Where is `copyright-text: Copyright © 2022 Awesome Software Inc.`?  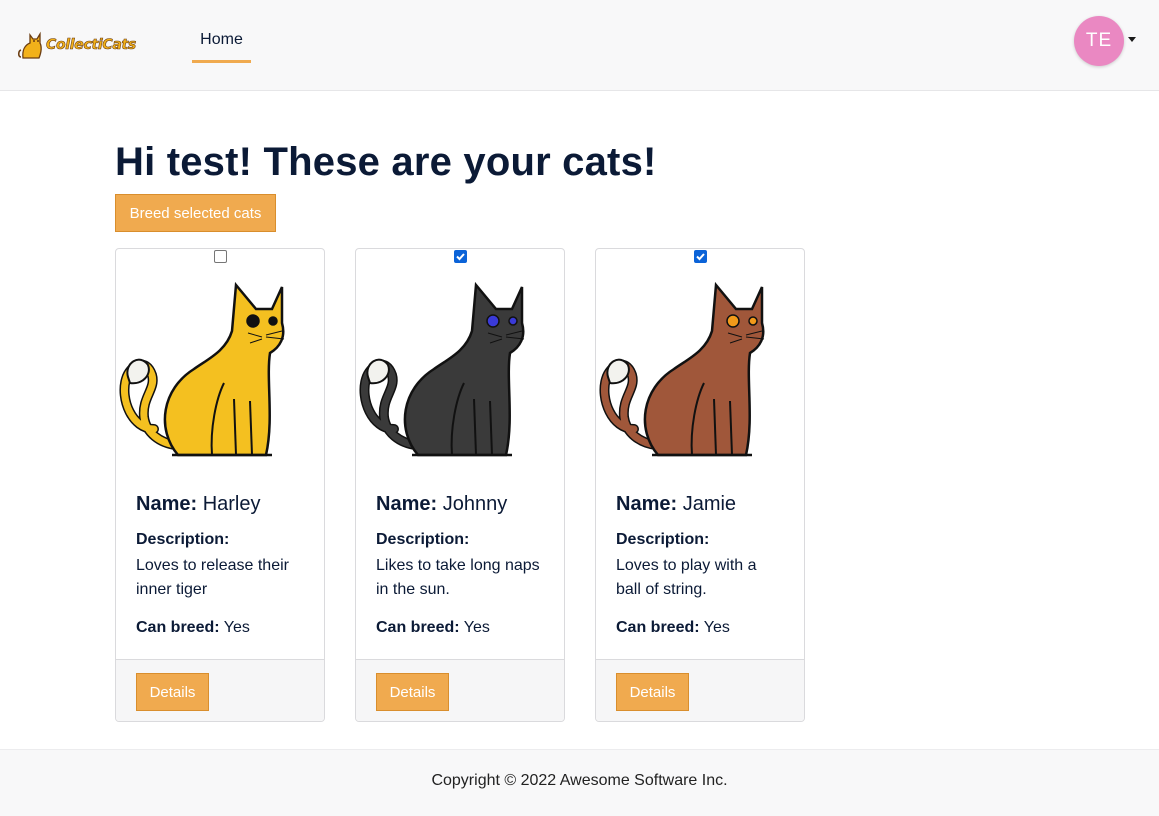 copyright-text: Copyright © 2022 Awesome Software Inc. is located at coordinates (579, 780).